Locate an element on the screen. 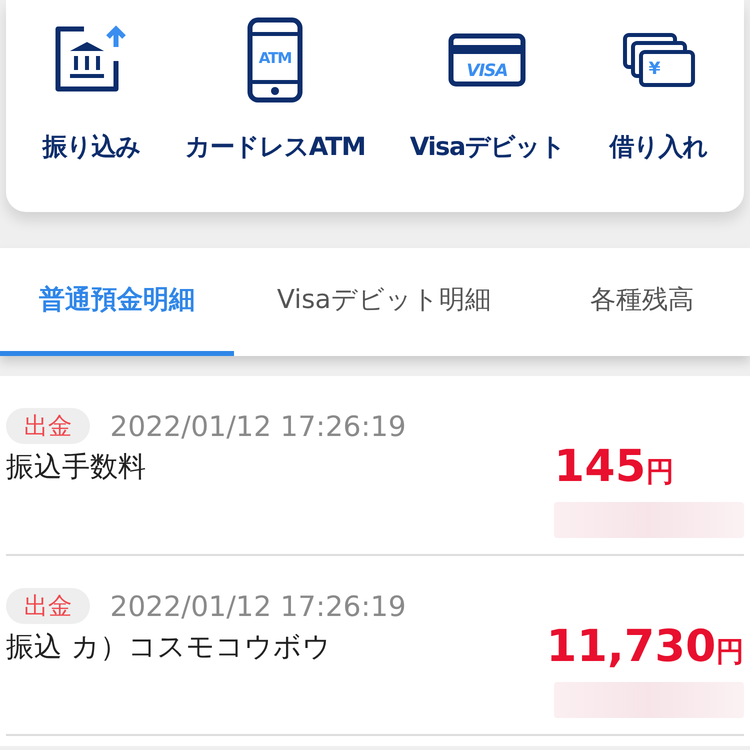  transaction-description: 振込手数料 is located at coordinates (76, 467).